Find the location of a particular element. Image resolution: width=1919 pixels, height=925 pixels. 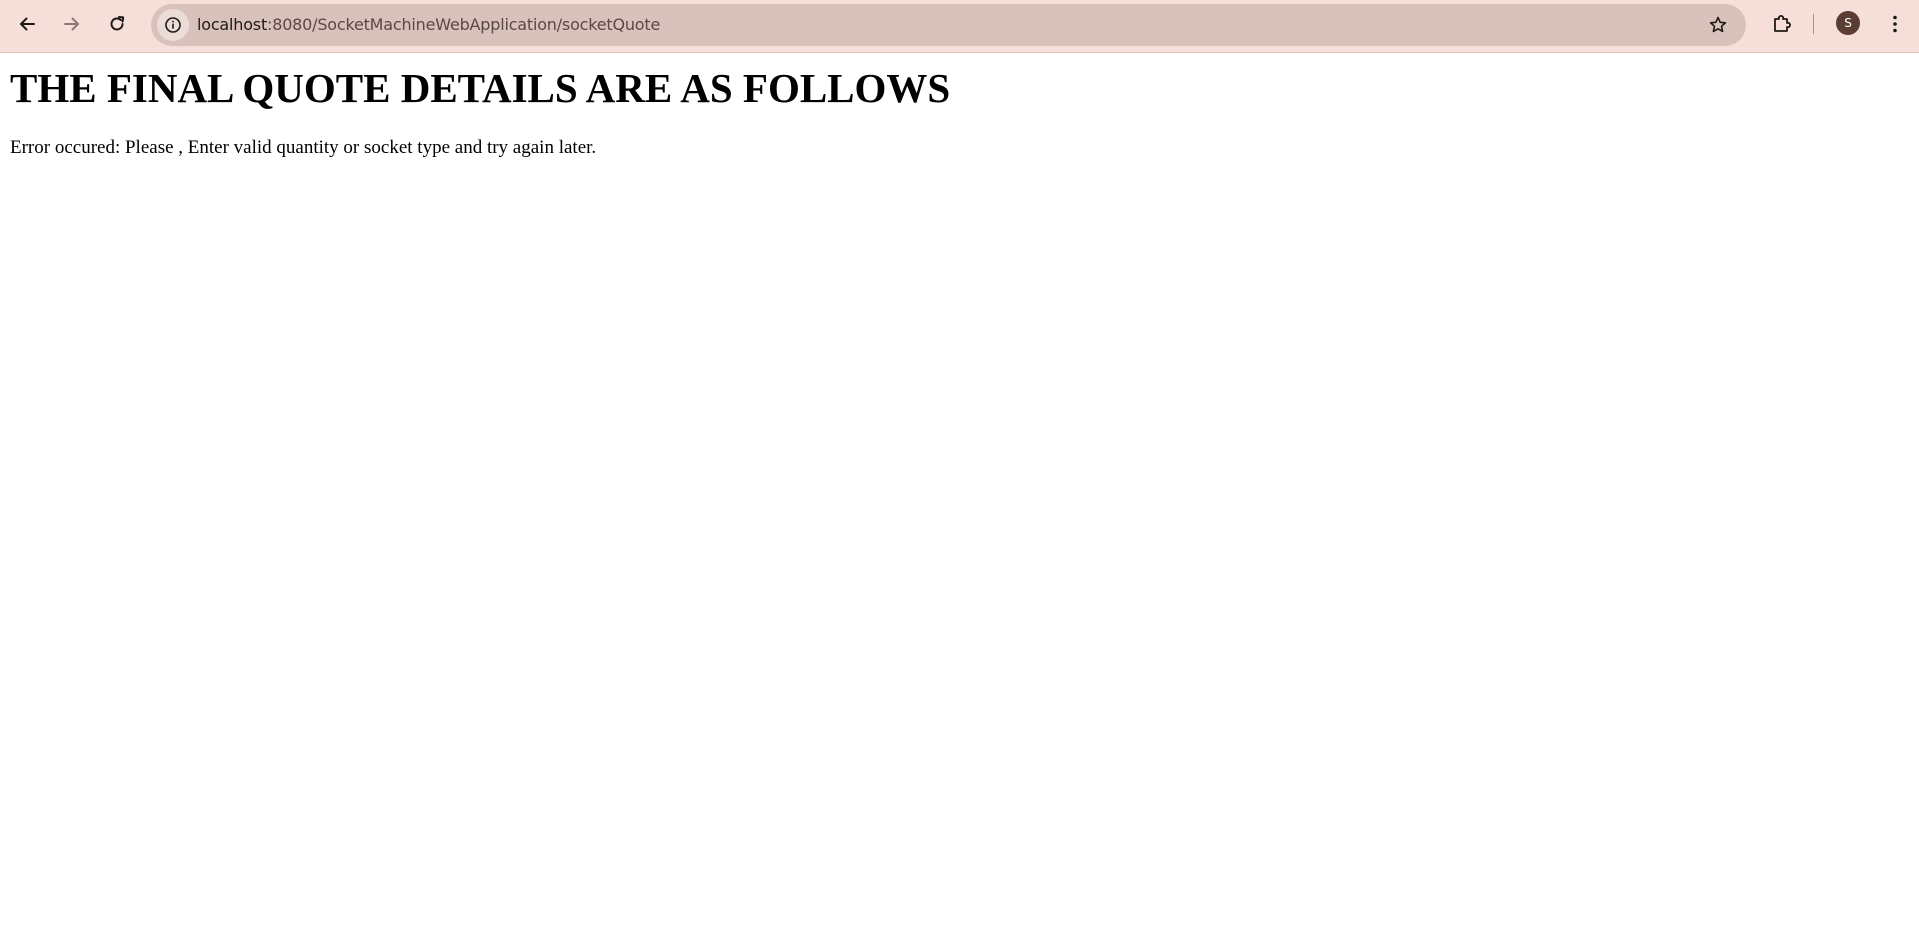

forward-arrow-icon is located at coordinates (71, 24).